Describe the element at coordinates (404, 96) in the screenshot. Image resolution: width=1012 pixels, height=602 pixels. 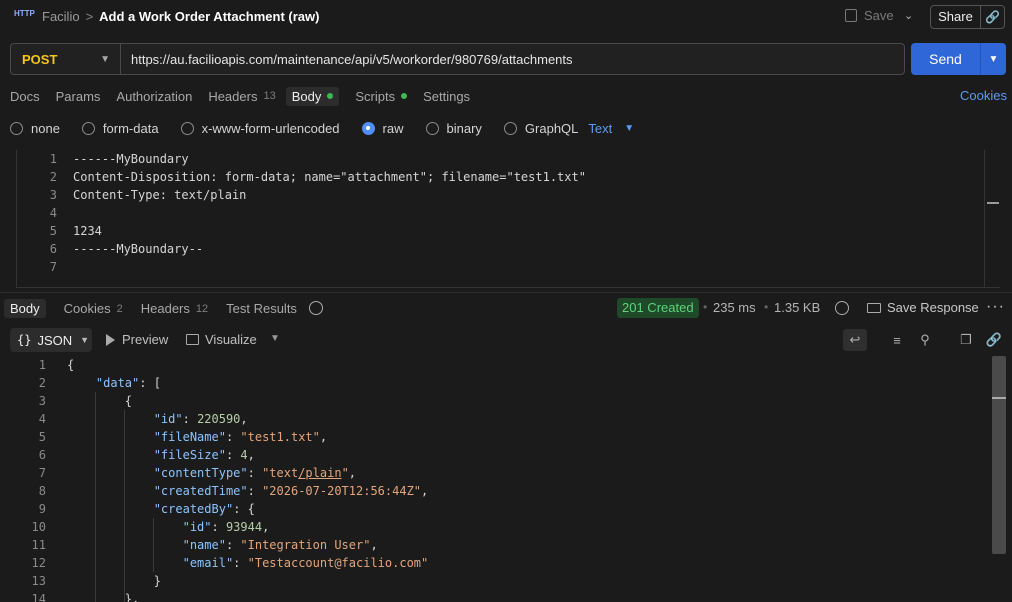
I see `scripts-active-dot` at that location.